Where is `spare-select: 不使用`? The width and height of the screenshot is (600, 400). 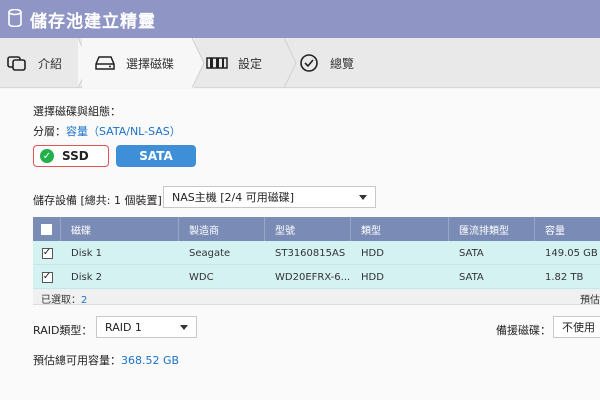 spare-select: 不使用 is located at coordinates (576, 327).